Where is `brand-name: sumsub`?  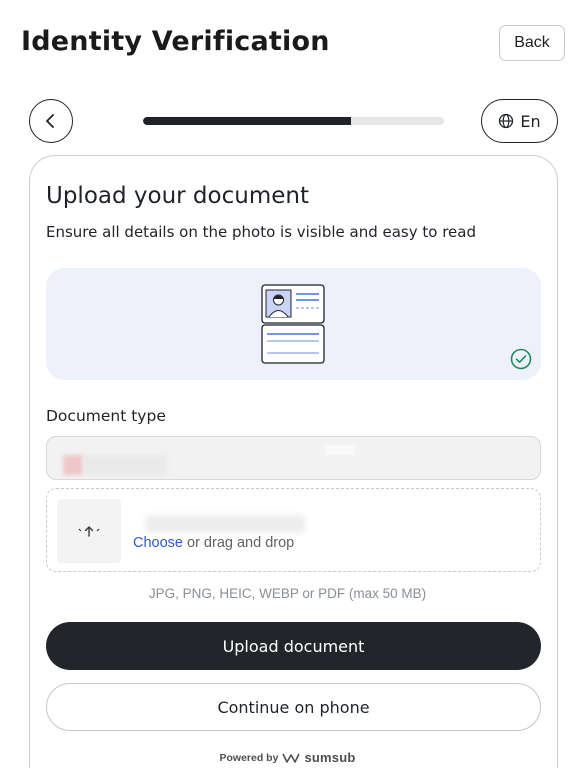
brand-name: sumsub is located at coordinates (330, 757).